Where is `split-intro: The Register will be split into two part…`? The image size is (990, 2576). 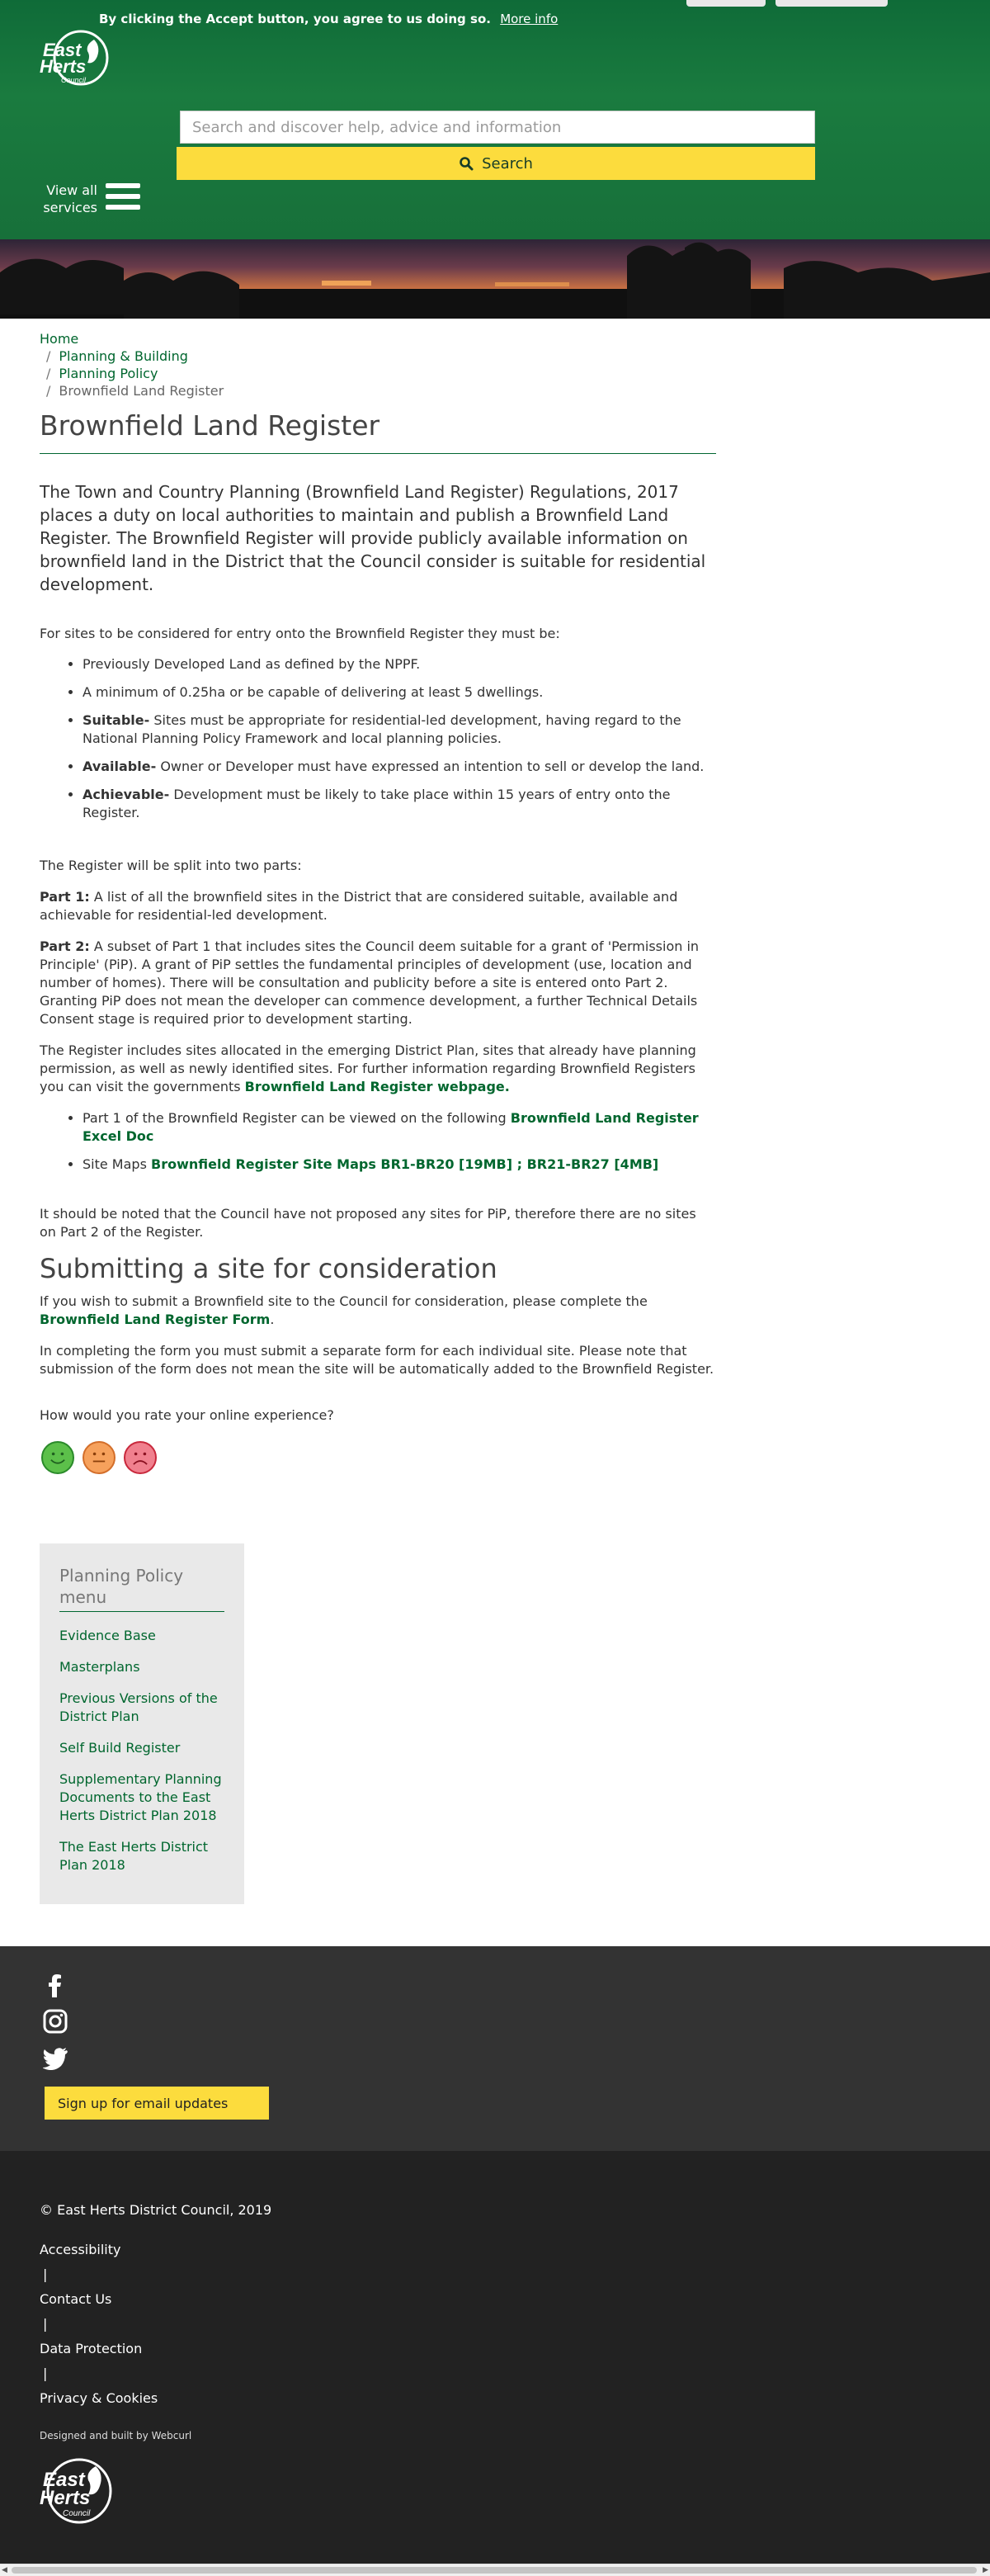
split-intro: The Register will be split into two part… is located at coordinates (171, 865).